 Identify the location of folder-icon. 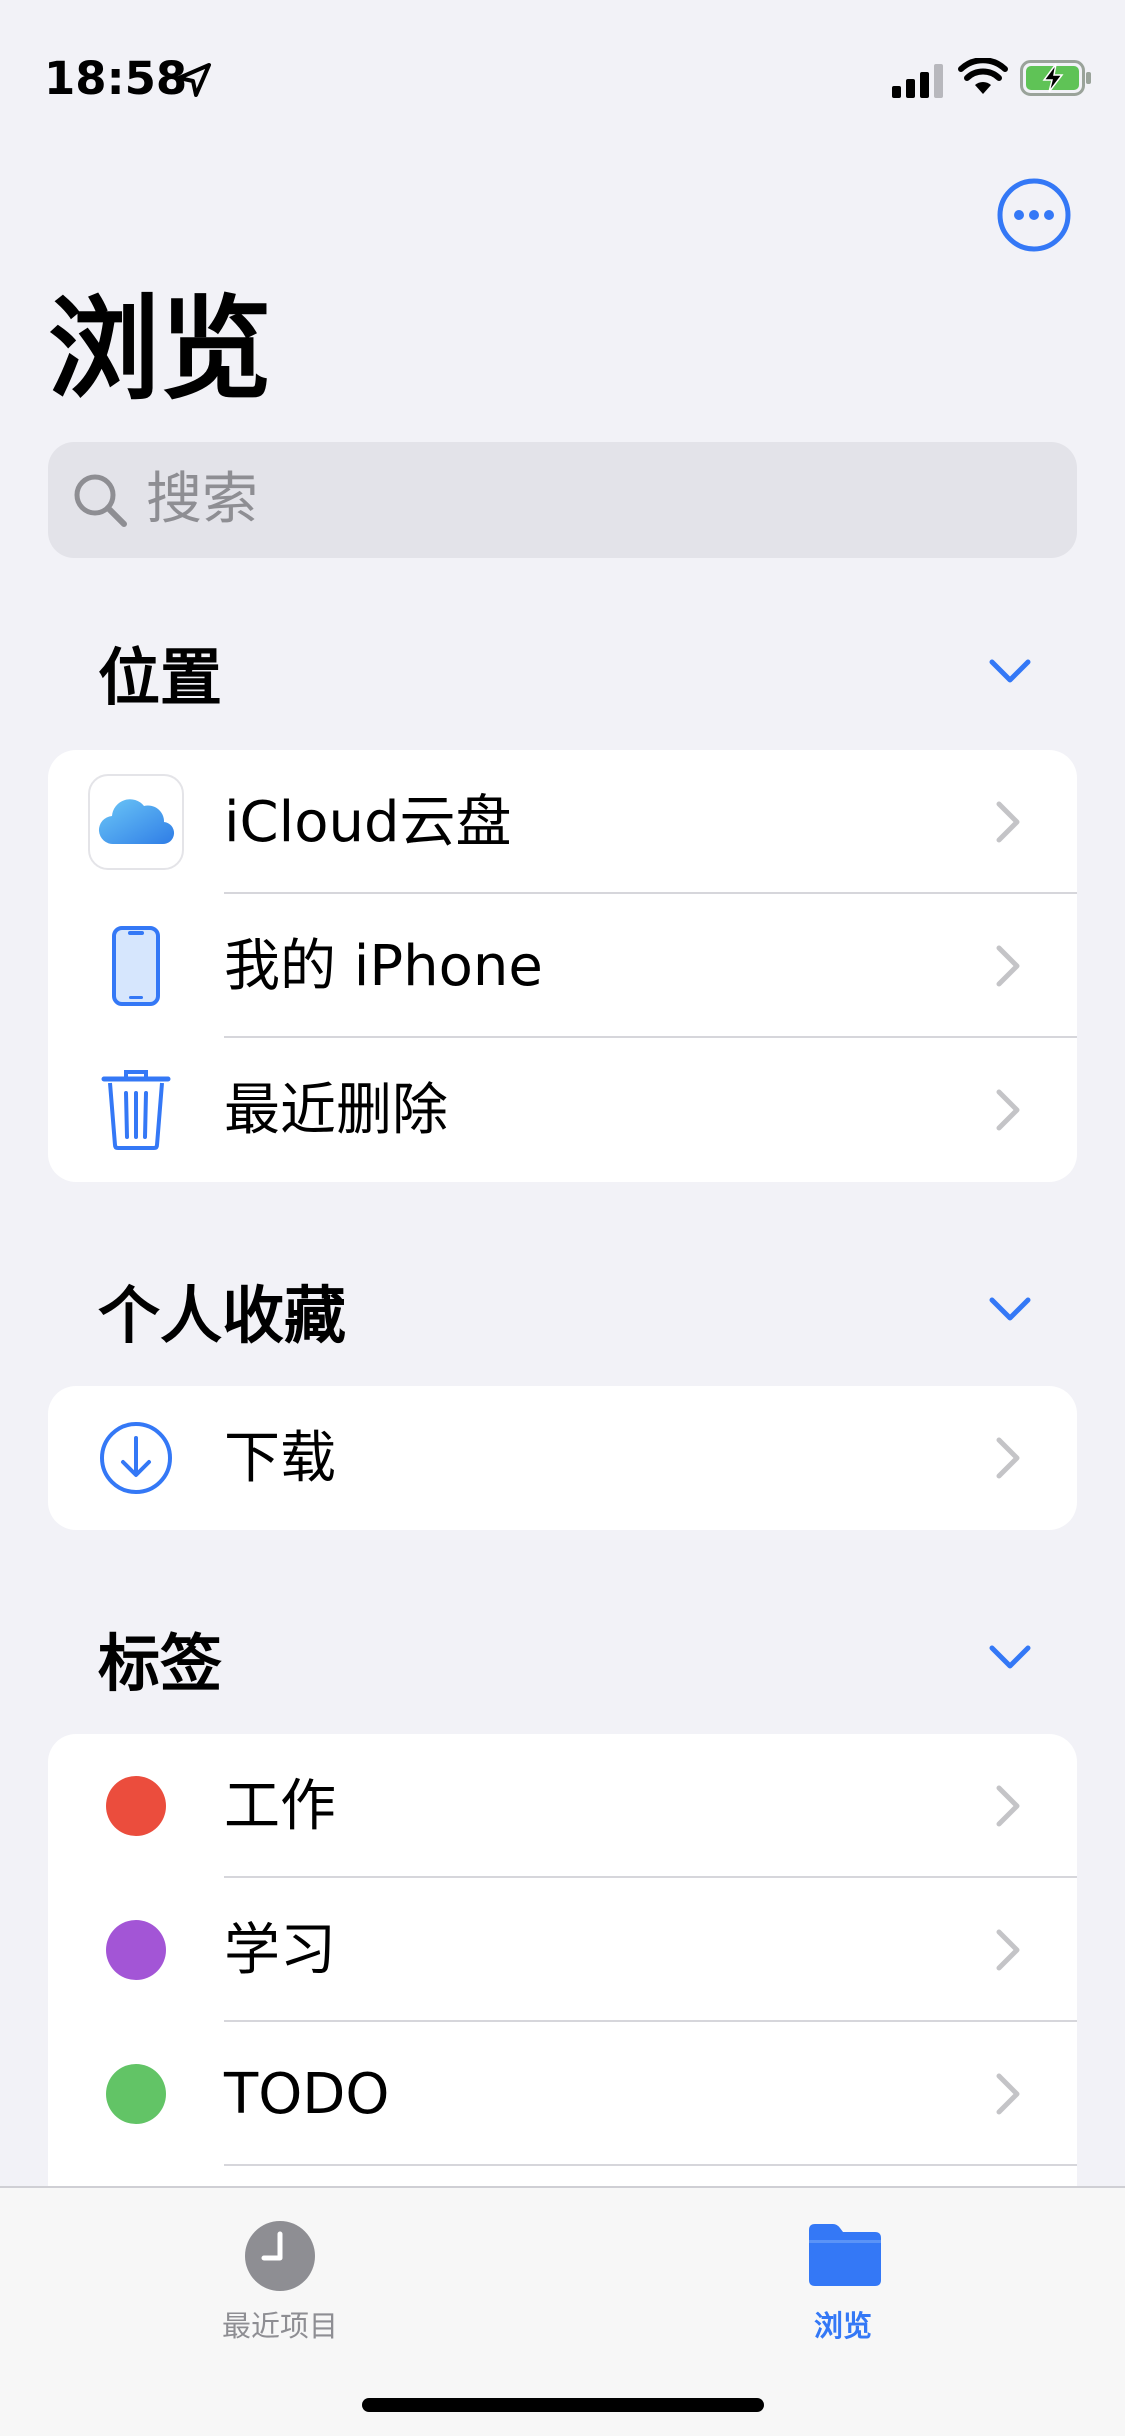
(845, 2255).